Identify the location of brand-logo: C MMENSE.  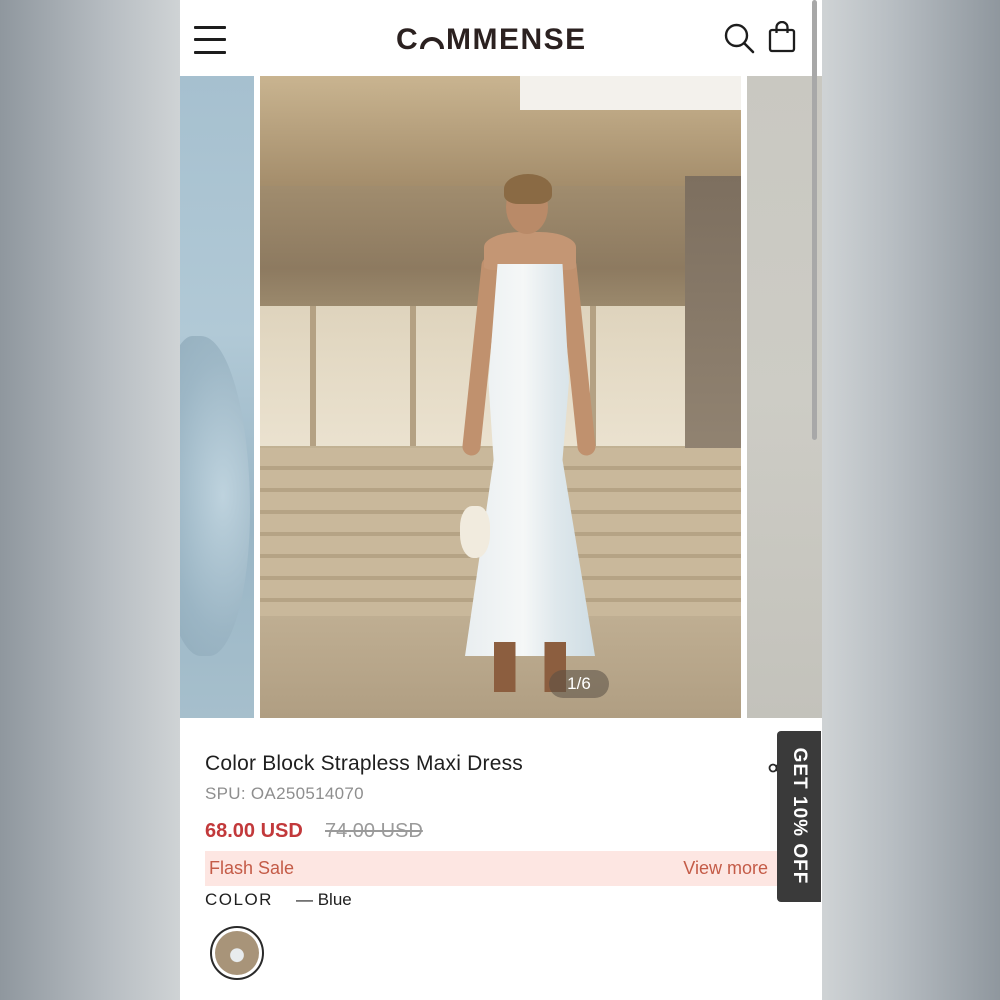
(502, 38).